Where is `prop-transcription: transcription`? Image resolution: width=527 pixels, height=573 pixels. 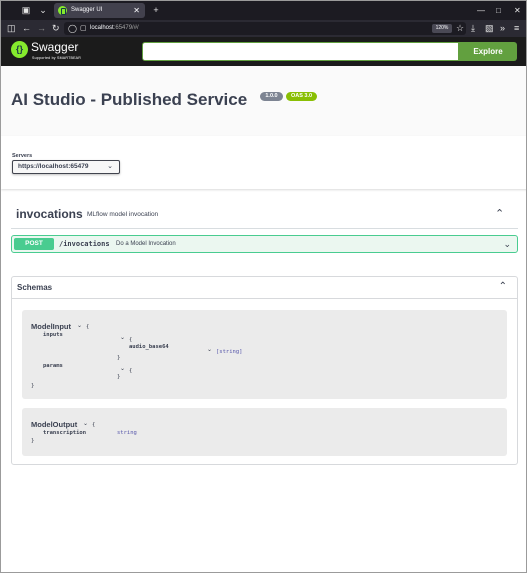 prop-transcription: transcription is located at coordinates (65, 433).